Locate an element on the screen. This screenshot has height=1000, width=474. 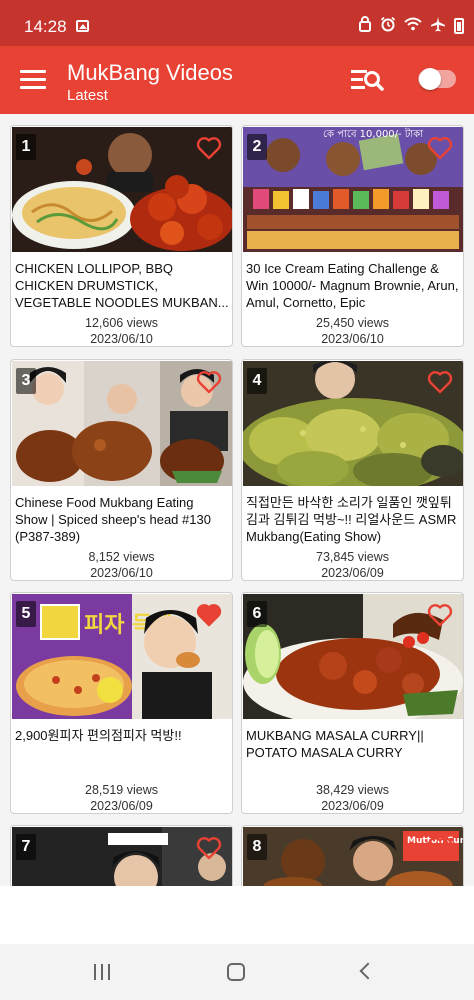
app-subtitle: Latest is located at coordinates (87, 95).